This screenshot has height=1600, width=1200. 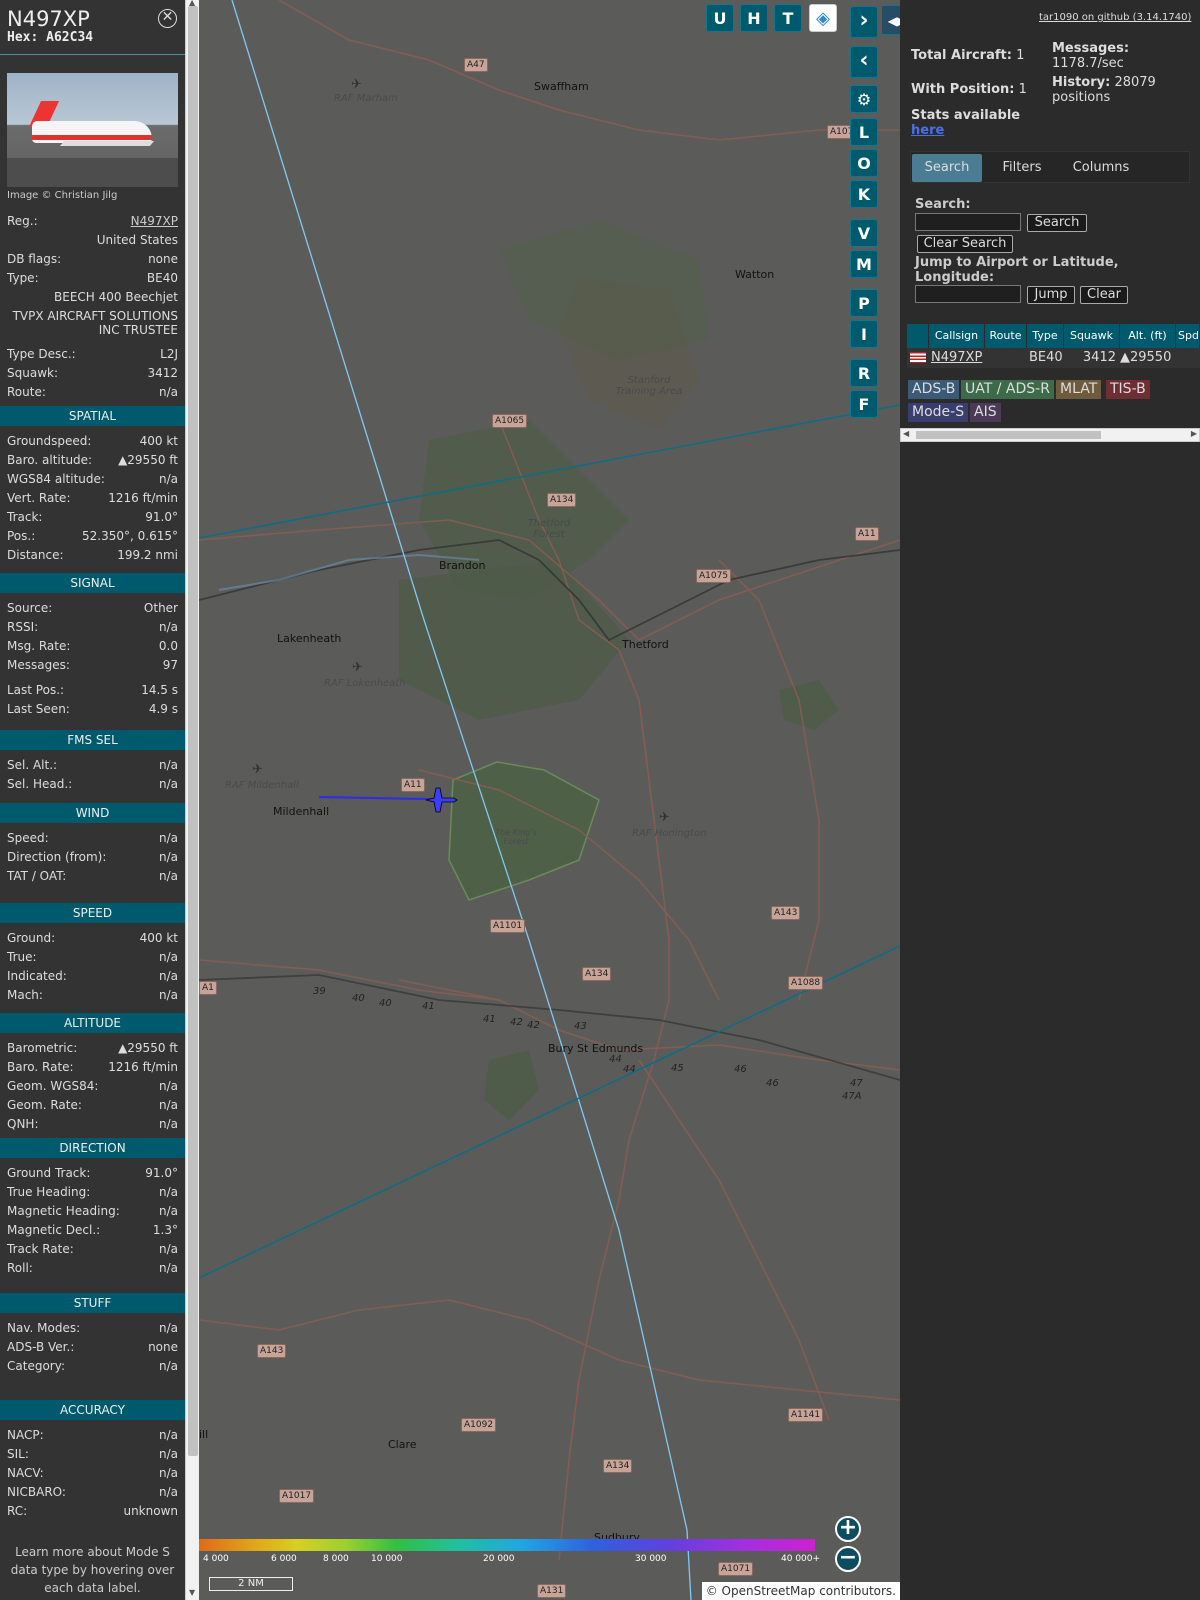 I want to click on section-header-speed: SPEED, so click(x=92, y=913).